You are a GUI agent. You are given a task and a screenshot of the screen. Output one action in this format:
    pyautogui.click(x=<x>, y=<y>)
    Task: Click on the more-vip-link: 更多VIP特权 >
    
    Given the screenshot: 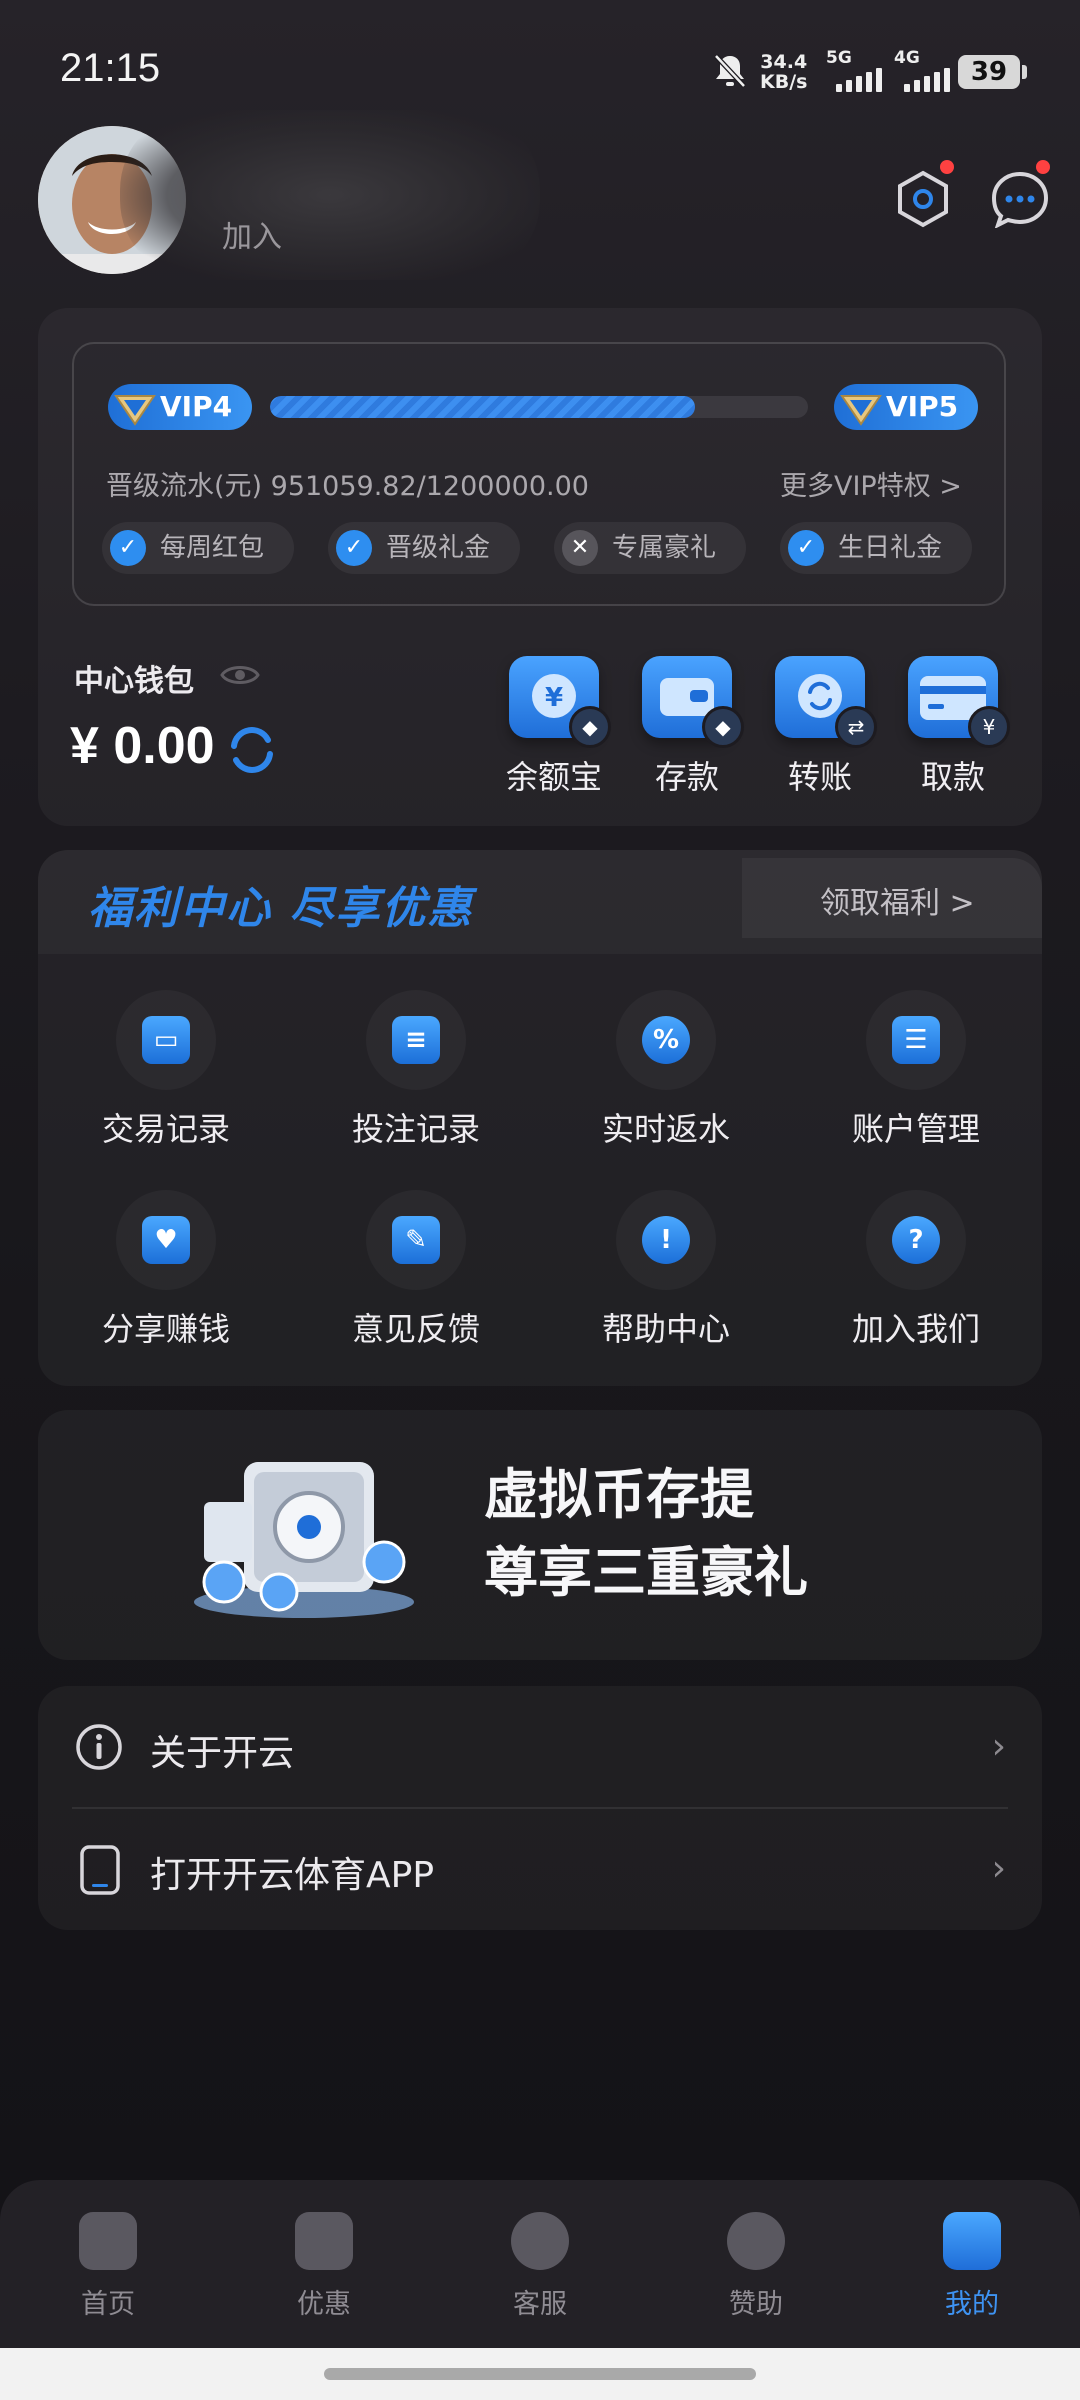 What is the action you would take?
    pyautogui.click(x=871, y=483)
    